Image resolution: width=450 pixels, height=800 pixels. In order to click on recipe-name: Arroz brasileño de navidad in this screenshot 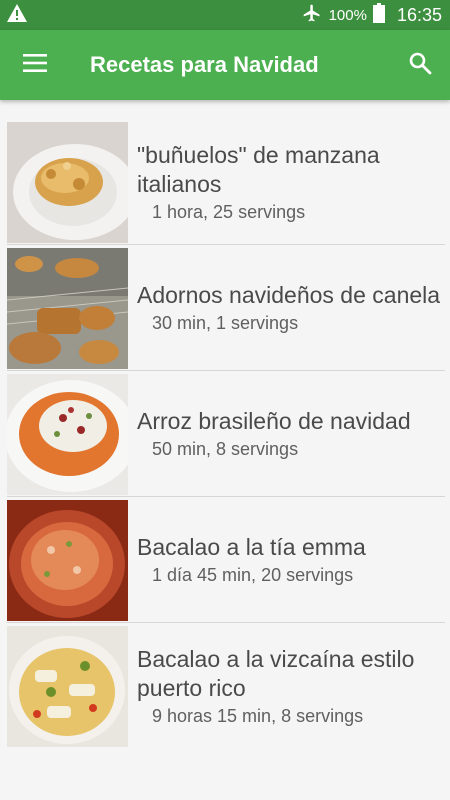, I will do `click(274, 421)`.